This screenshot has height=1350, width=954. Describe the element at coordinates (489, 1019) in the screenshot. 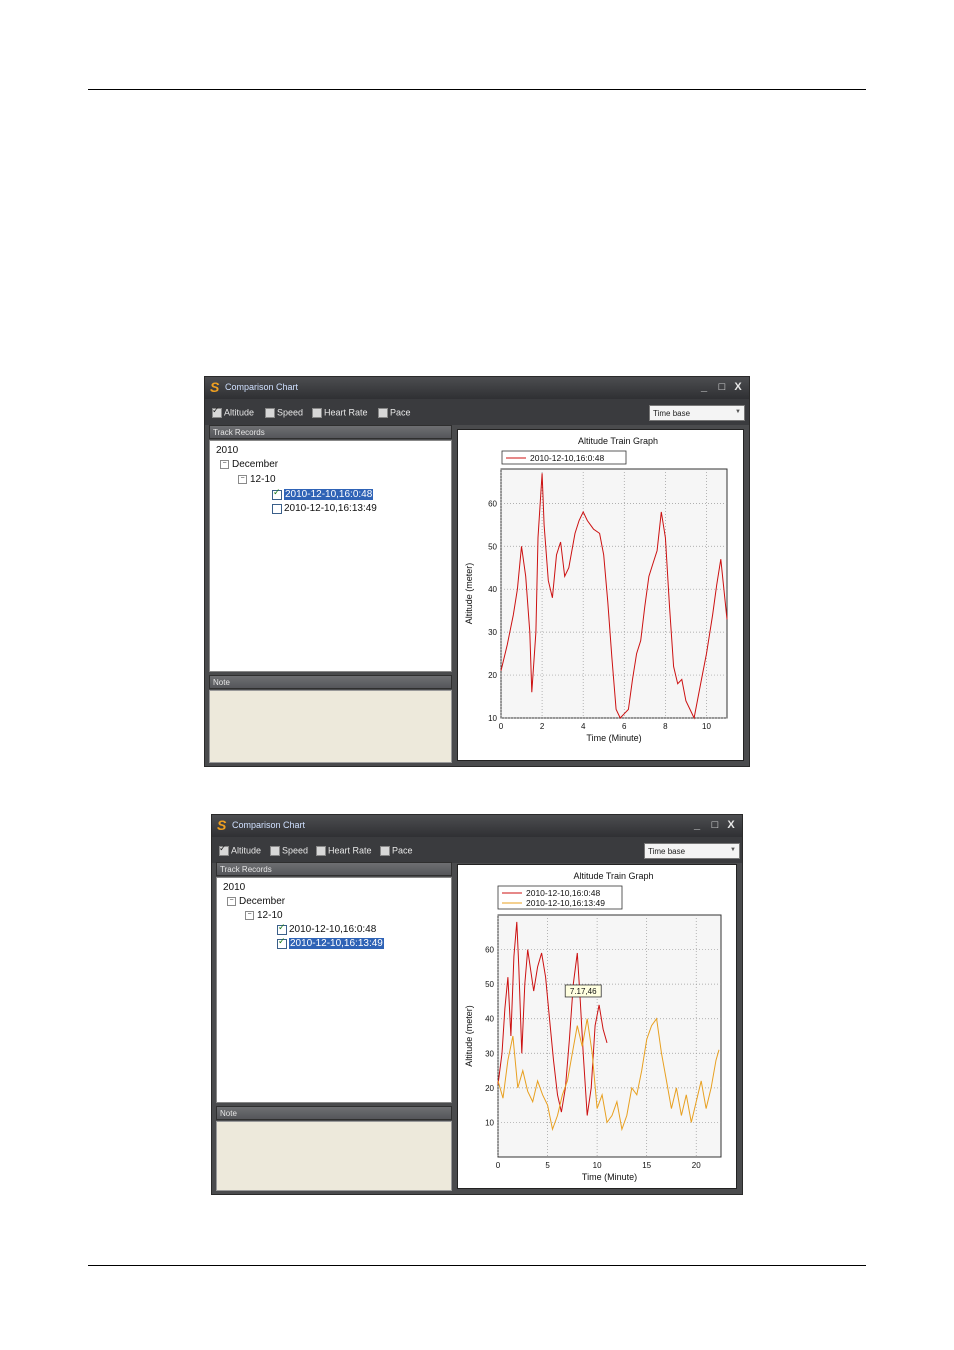

I see `y-tick-label: 40` at that location.